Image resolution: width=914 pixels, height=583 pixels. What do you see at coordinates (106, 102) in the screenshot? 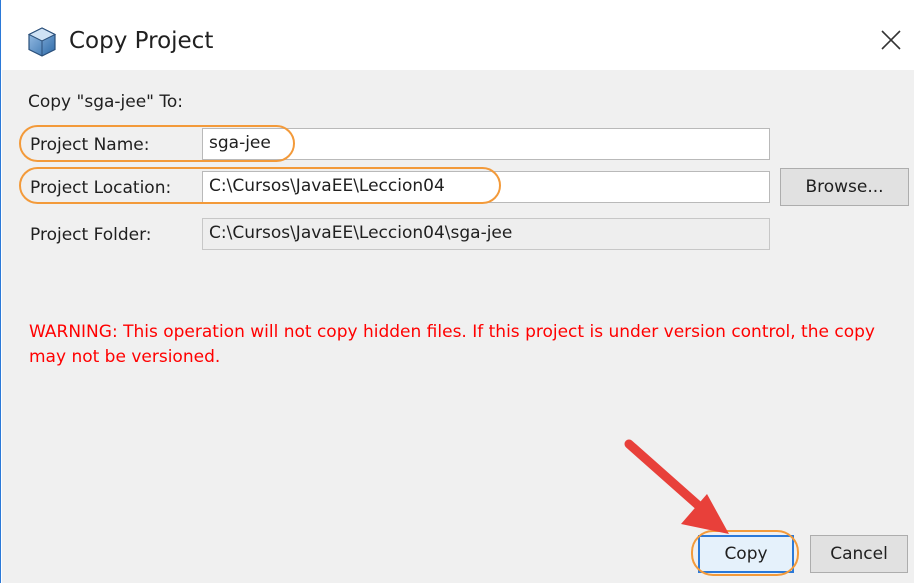
I see `copy-heading: Copy "sga-jee" To:` at bounding box center [106, 102].